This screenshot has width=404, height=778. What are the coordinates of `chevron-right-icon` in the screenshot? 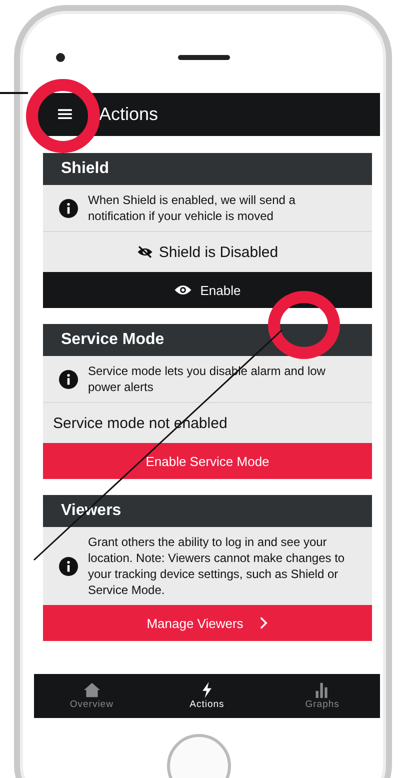 It's located at (263, 623).